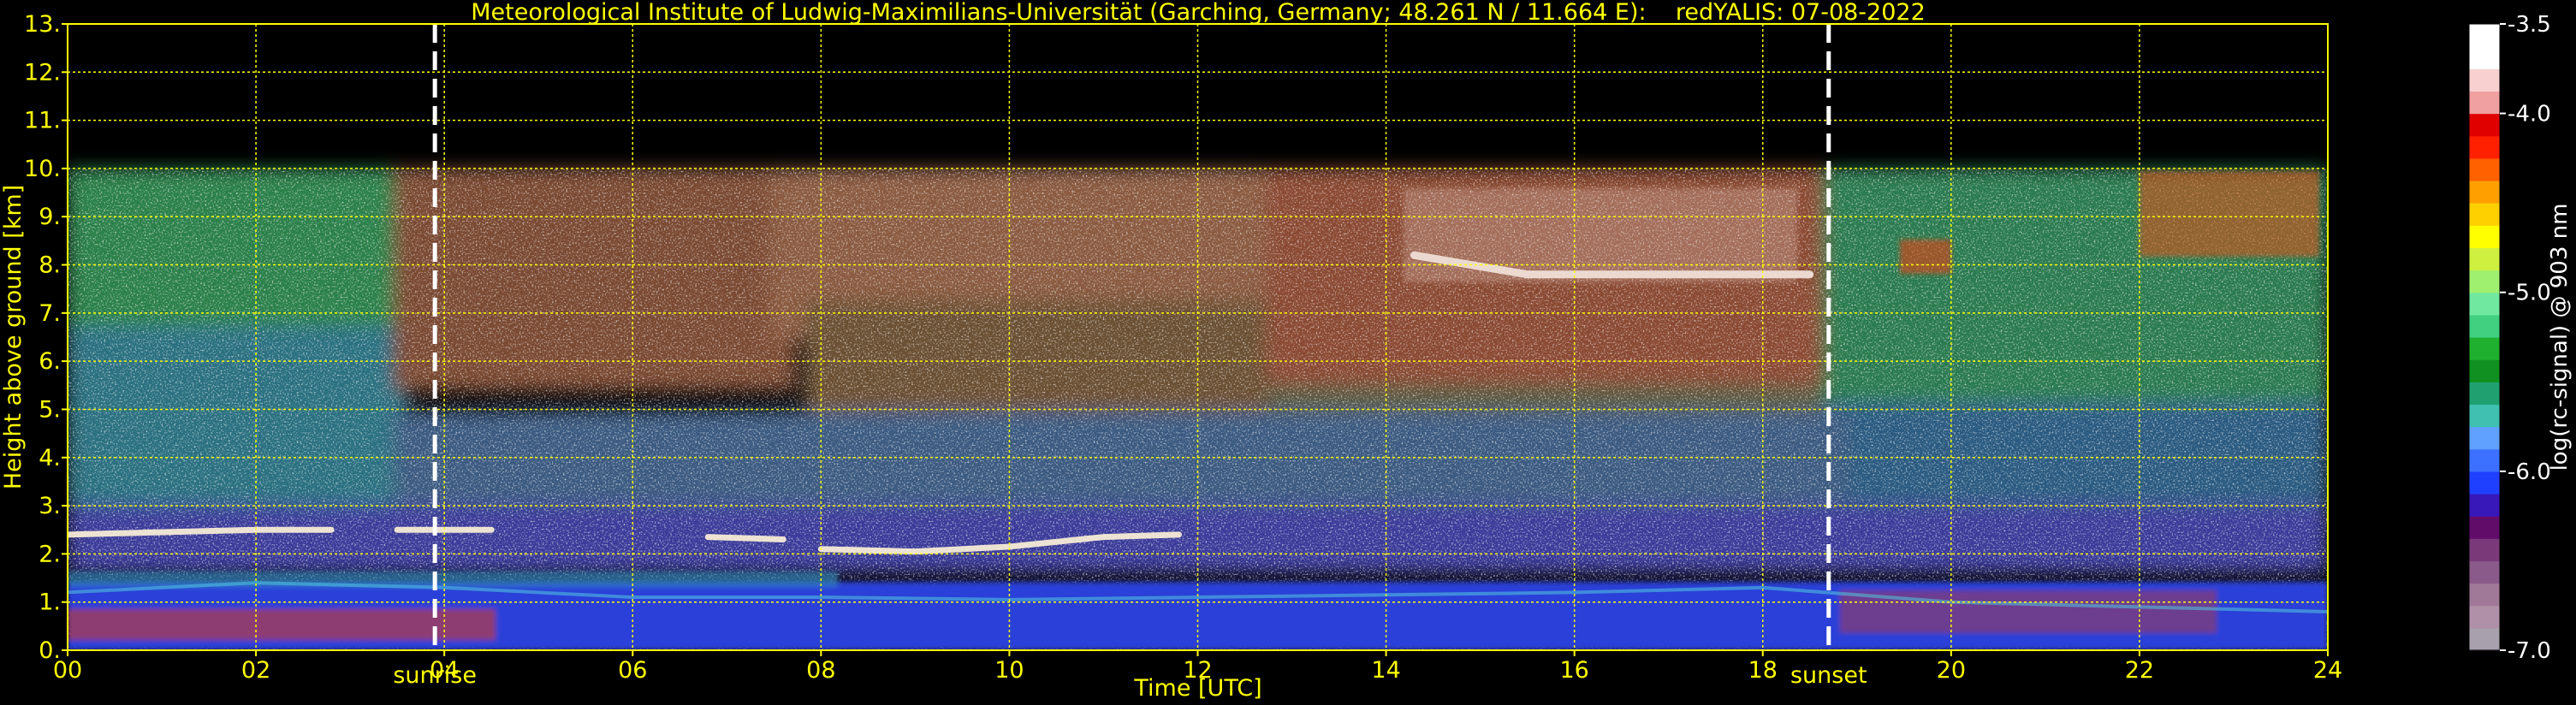  What do you see at coordinates (2529, 114) in the screenshot?
I see `colorbar-tick-label: -4.0` at bounding box center [2529, 114].